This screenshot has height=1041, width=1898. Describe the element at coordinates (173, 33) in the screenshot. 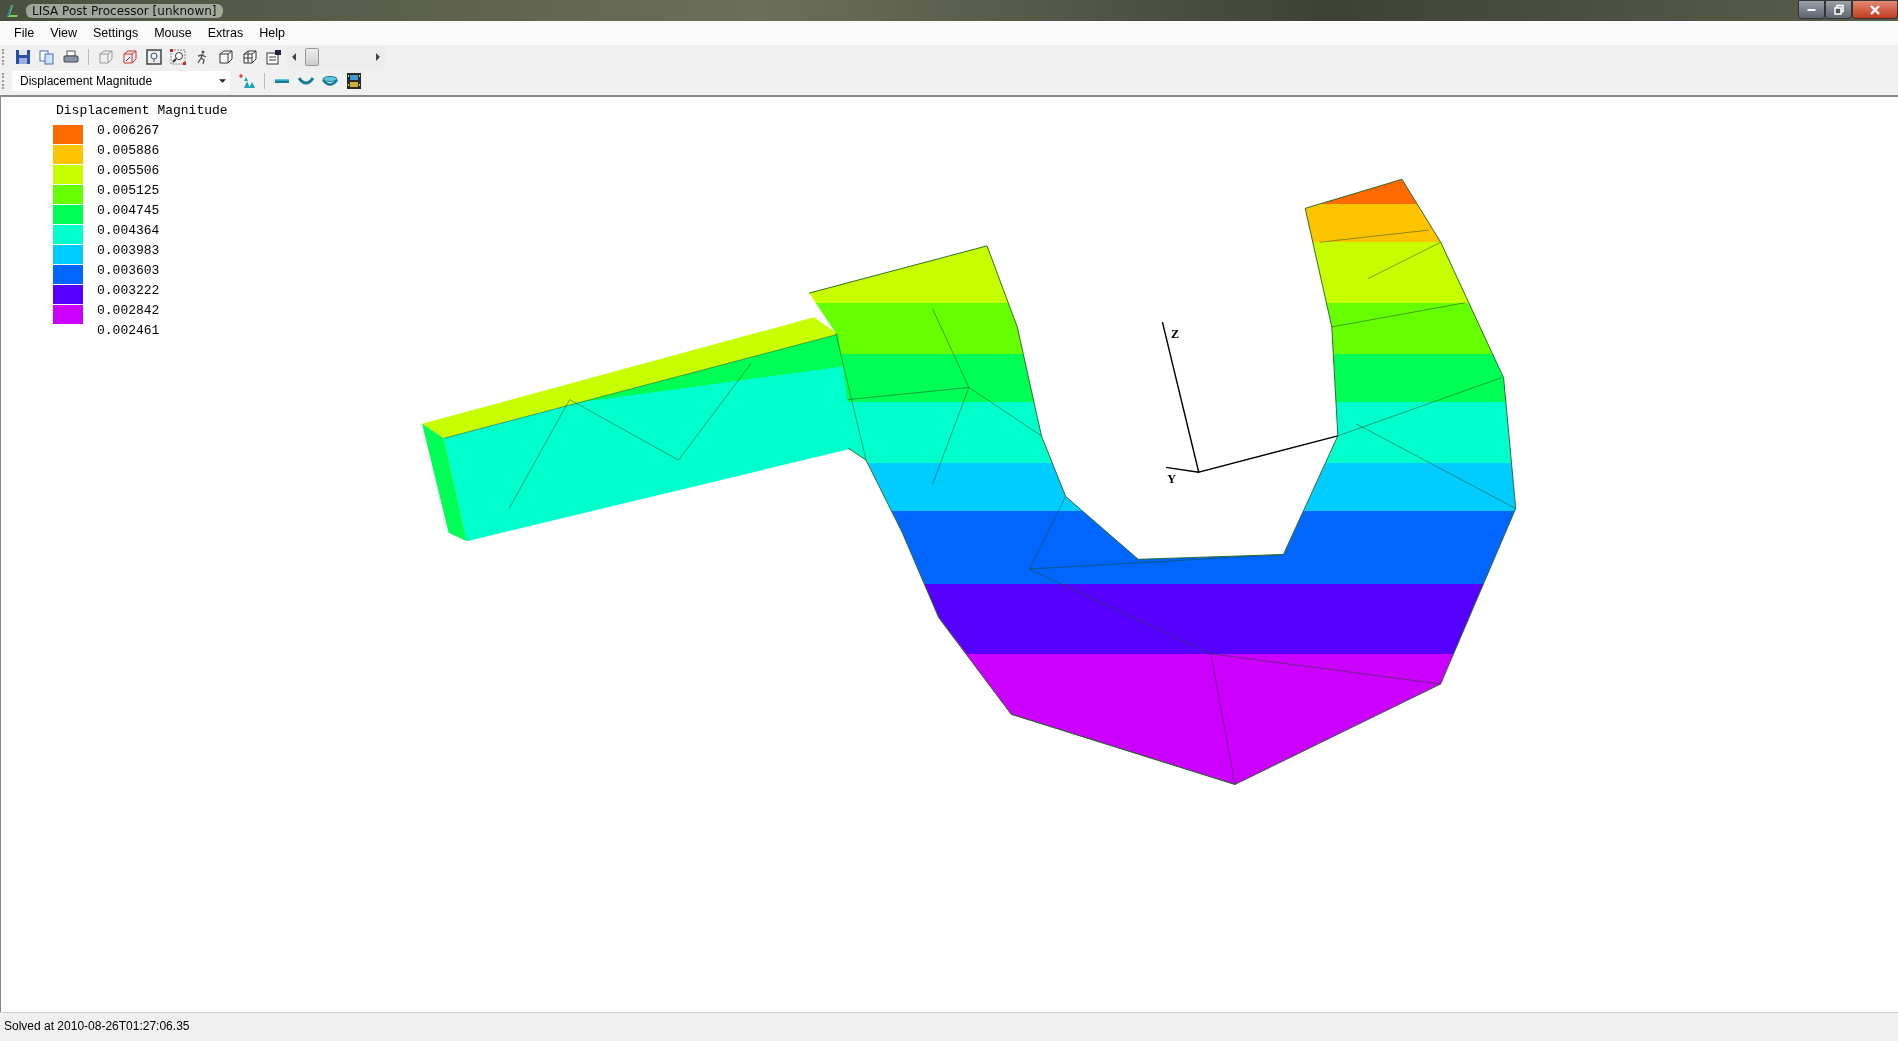

I see `menu-item: Mouse` at that location.